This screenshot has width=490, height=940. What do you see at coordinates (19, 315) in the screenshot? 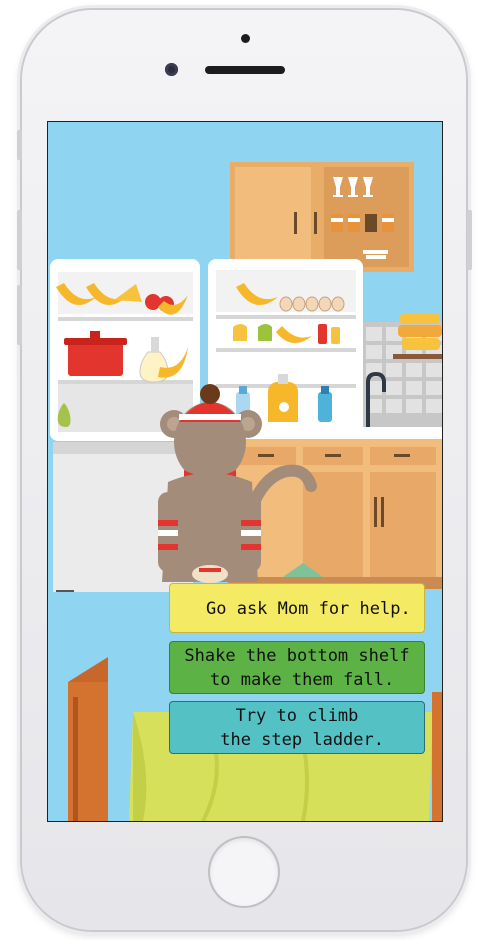
I see `volume-down-button` at bounding box center [19, 315].